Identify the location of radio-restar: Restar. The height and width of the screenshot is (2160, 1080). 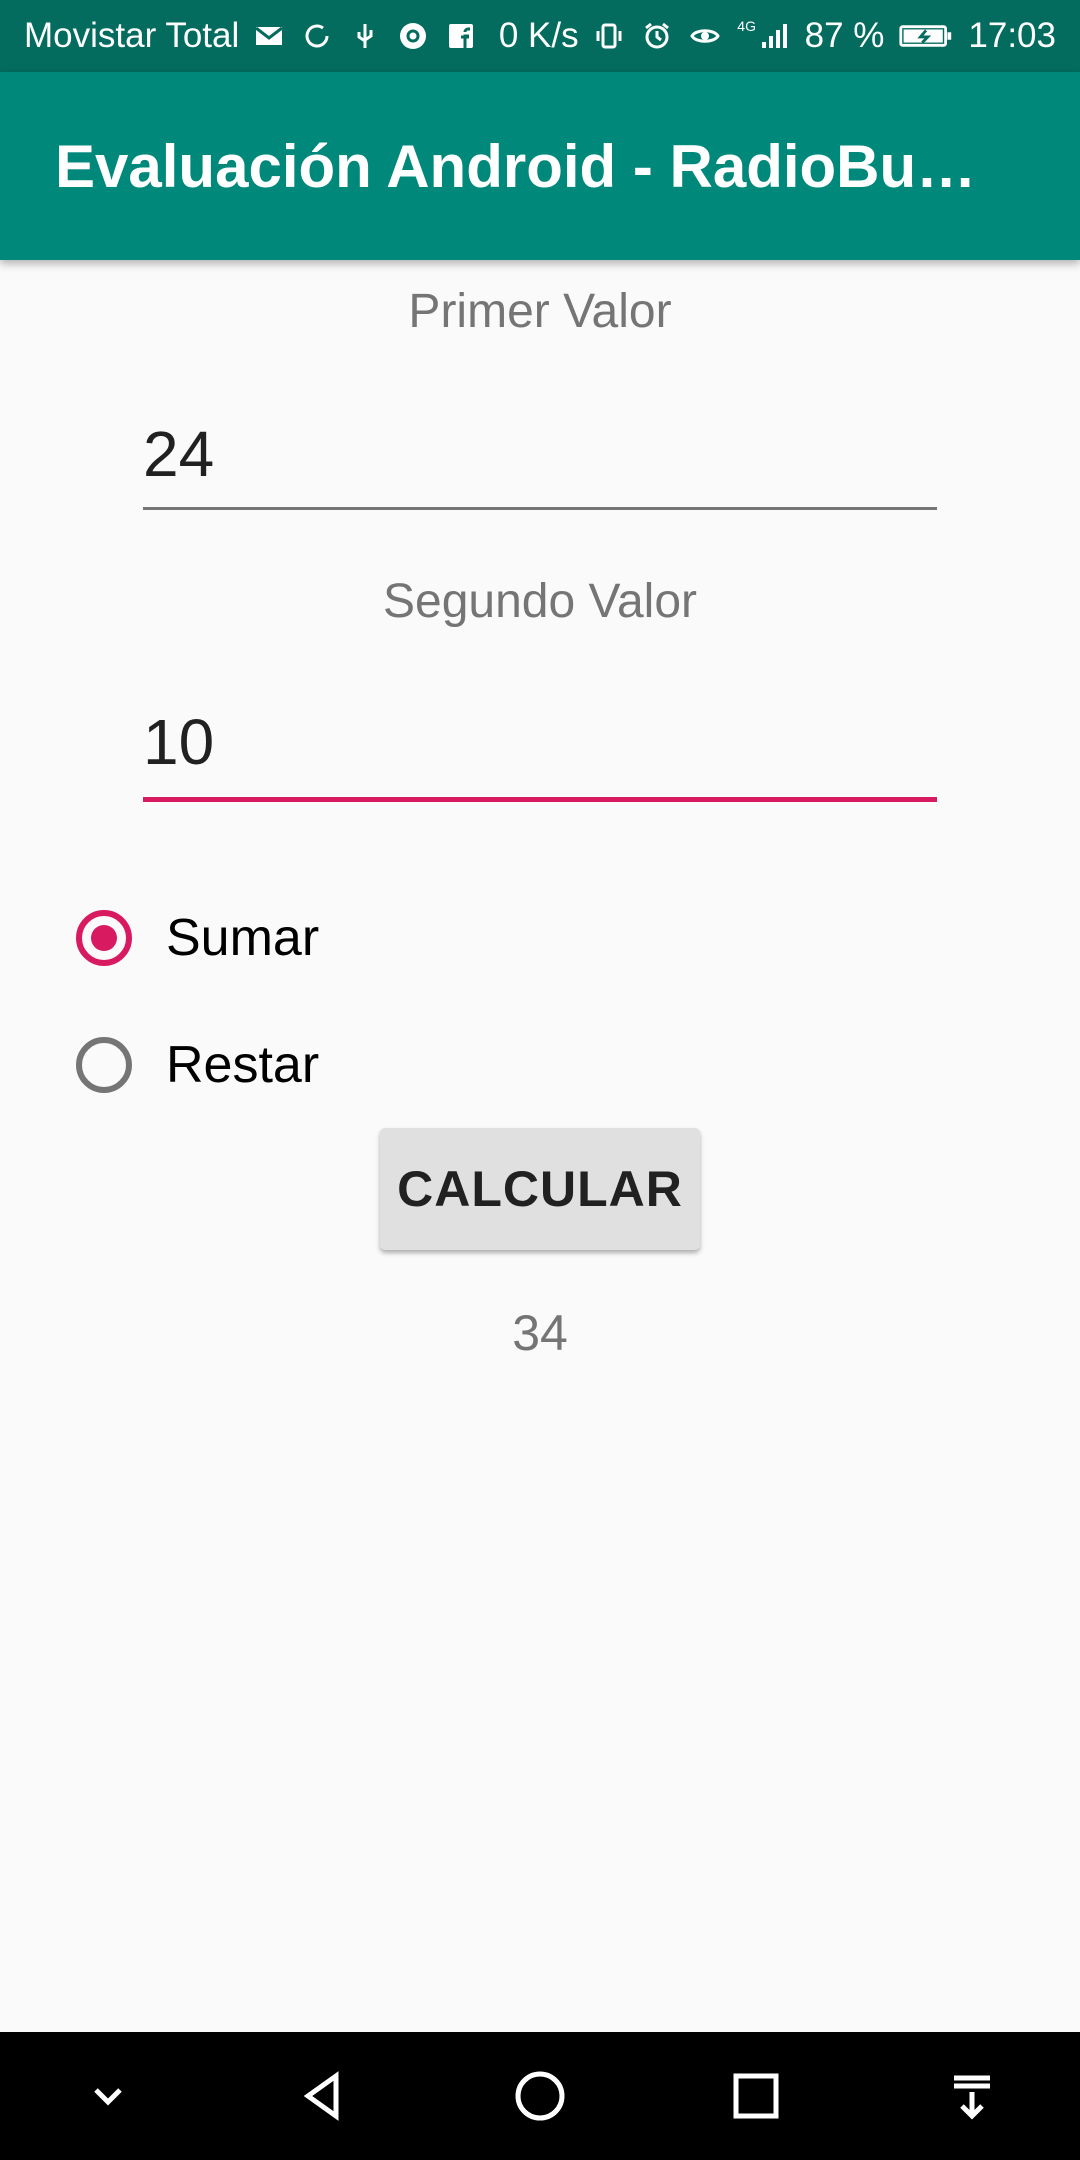
(197, 1065).